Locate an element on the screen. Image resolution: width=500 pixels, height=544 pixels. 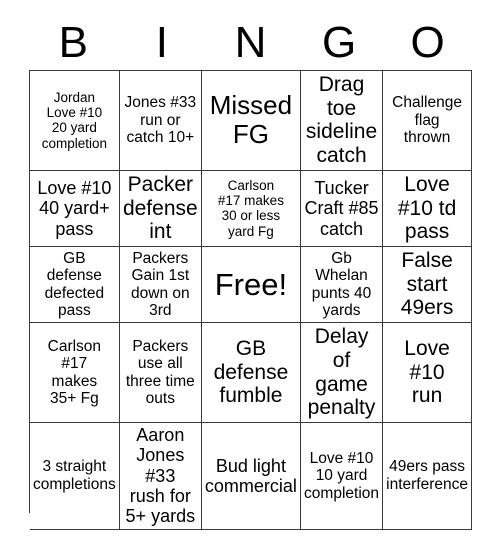
bingo-cell: Packers Gain 1st down on 3rd is located at coordinates (160, 285).